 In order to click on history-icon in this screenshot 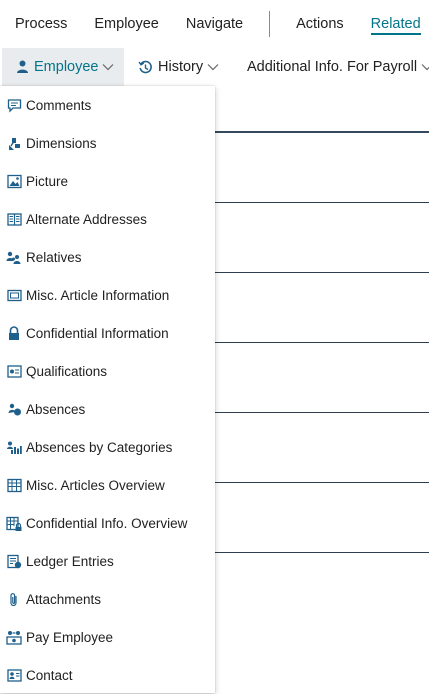, I will do `click(145, 67)`.